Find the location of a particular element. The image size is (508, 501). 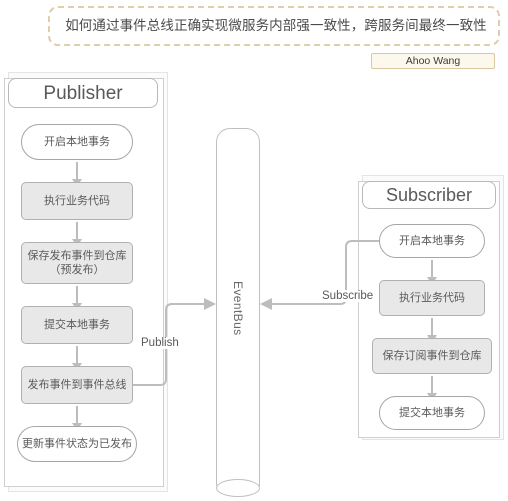

publisher-lane-title: Publisher is located at coordinates (83, 93).